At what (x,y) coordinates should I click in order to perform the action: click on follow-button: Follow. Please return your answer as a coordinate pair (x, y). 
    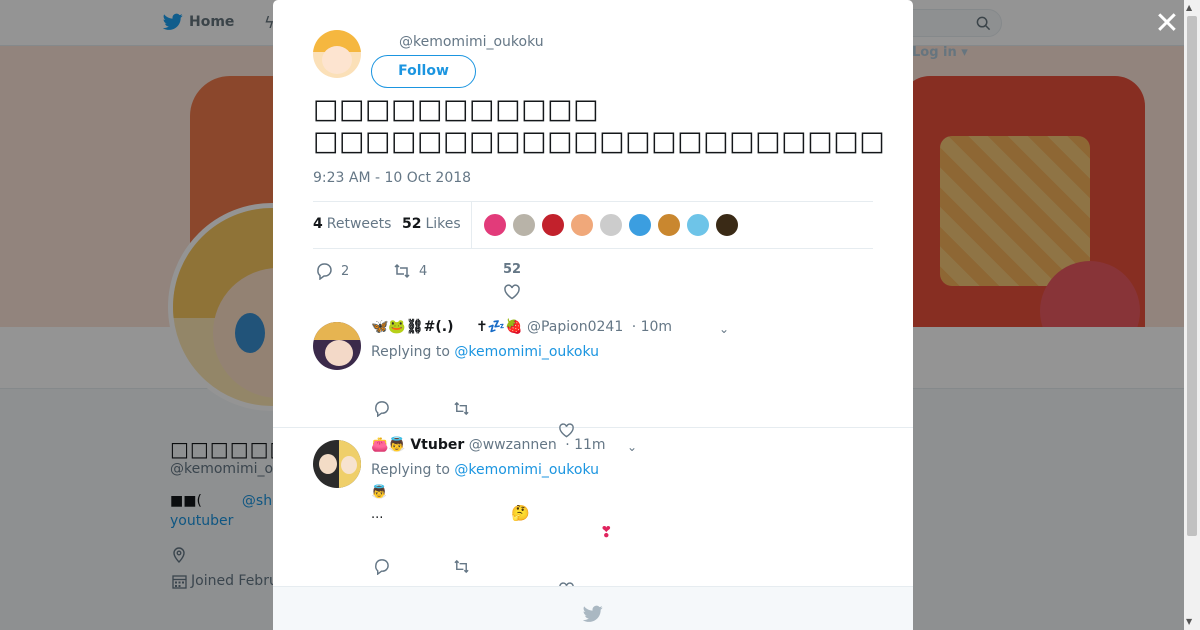
    Looking at the image, I should click on (423, 71).